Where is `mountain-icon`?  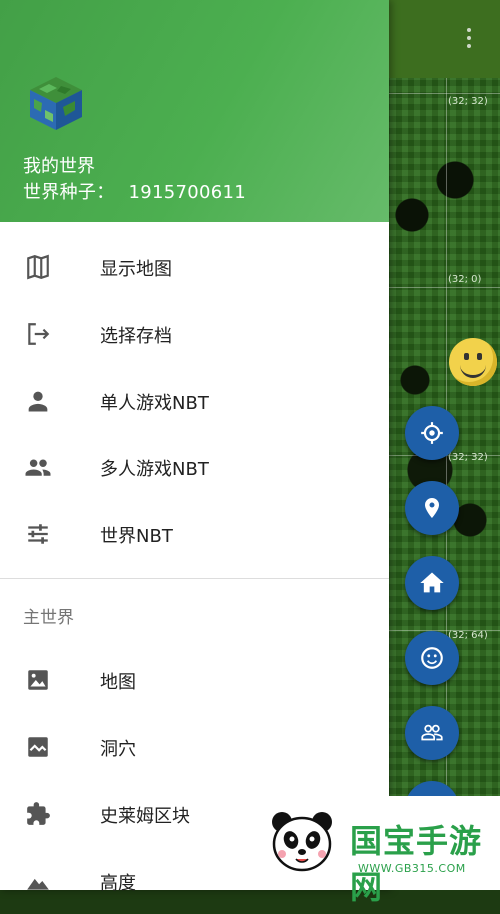 mountain-icon is located at coordinates (38, 881).